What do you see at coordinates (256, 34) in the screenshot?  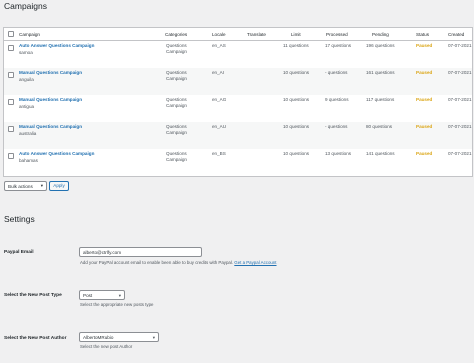 I see `header-translate: Translate` at bounding box center [256, 34].